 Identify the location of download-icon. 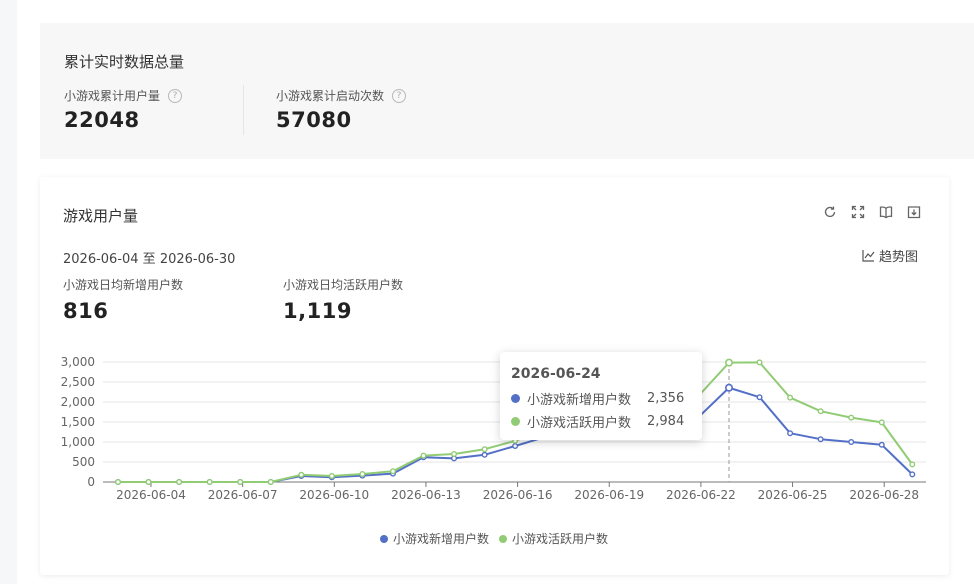
(914, 212).